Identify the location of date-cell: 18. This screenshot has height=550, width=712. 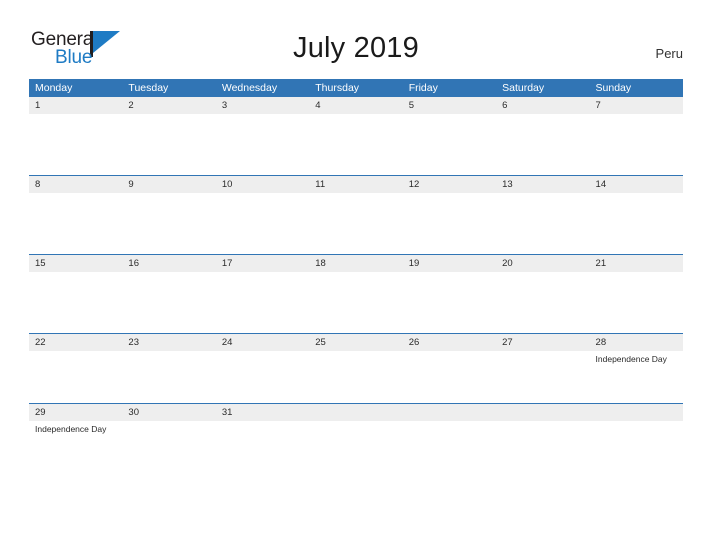
(355, 263).